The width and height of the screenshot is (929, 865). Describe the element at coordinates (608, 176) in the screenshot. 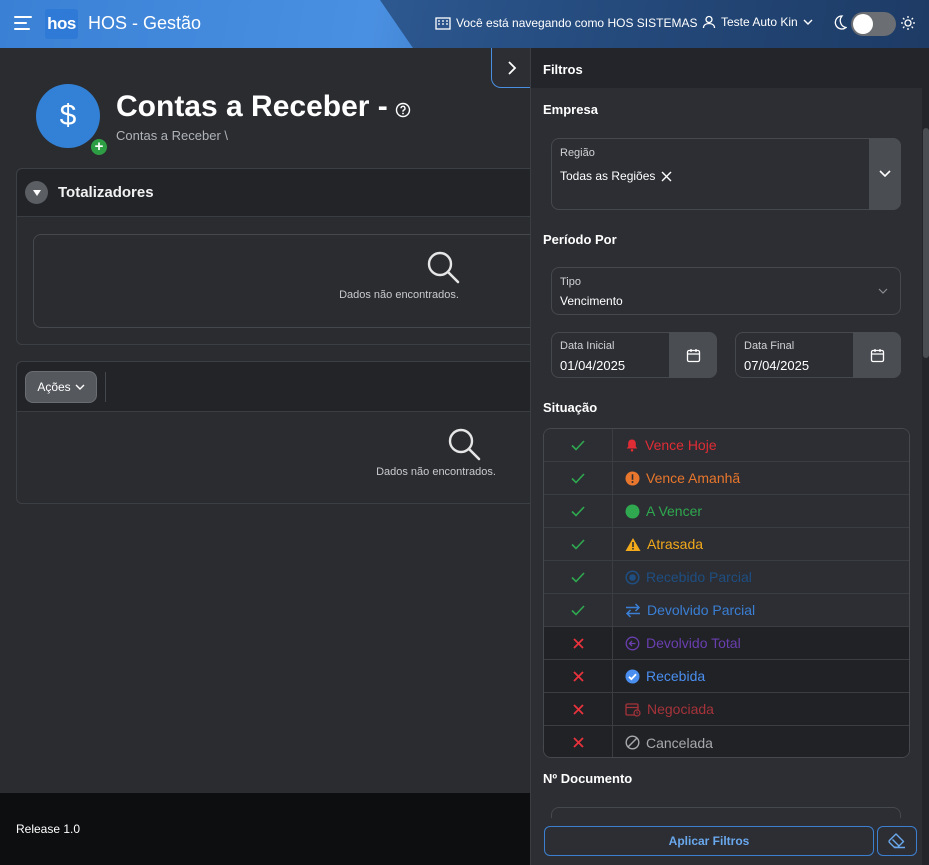

I see `regiao-value: Todas as Regiões` at that location.